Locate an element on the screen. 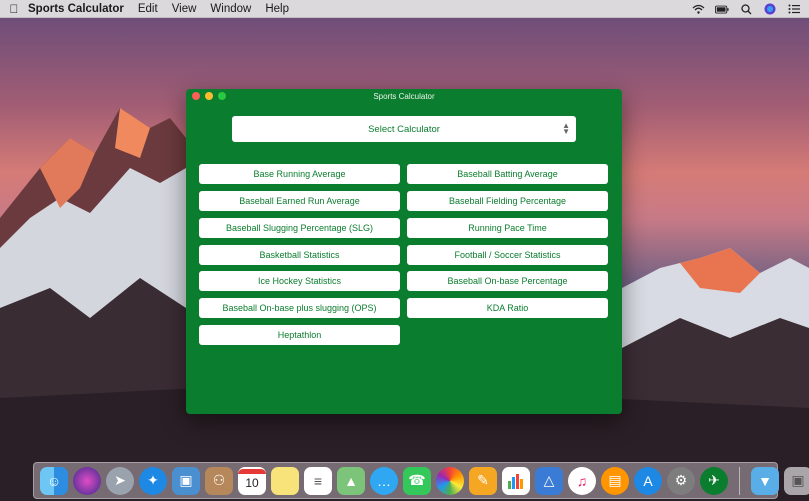 Image resolution: width=809 pixels, height=501 pixels. system-preferences-icon: ⚙ is located at coordinates (681, 480).